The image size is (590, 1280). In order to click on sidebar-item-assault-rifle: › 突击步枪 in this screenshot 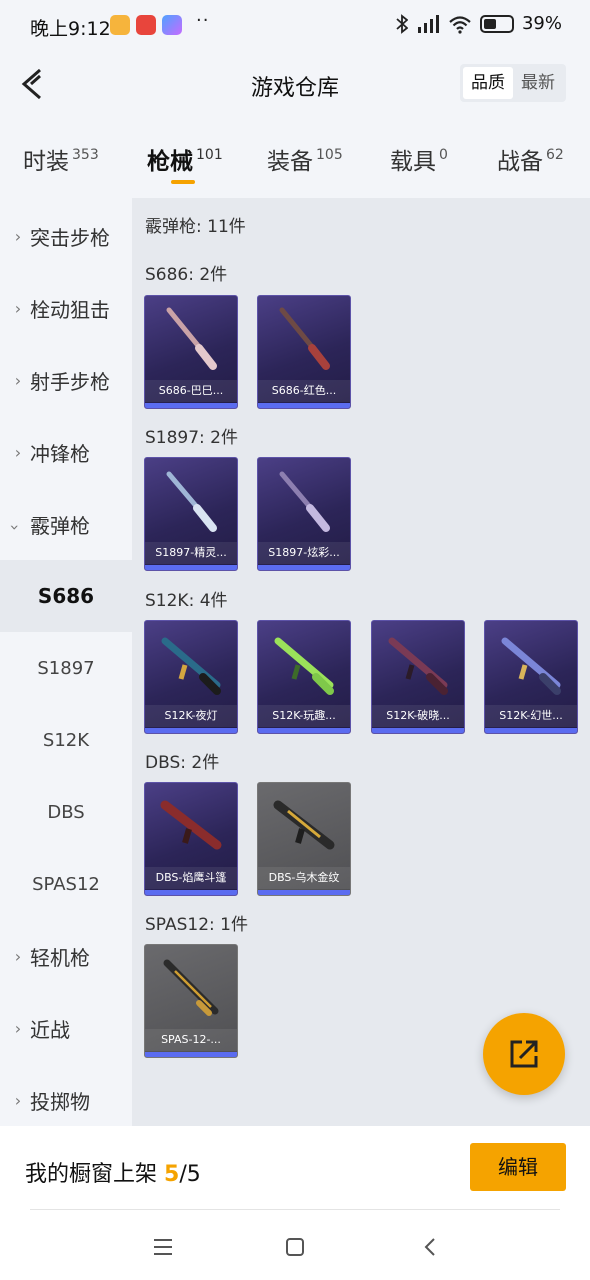, I will do `click(66, 236)`.